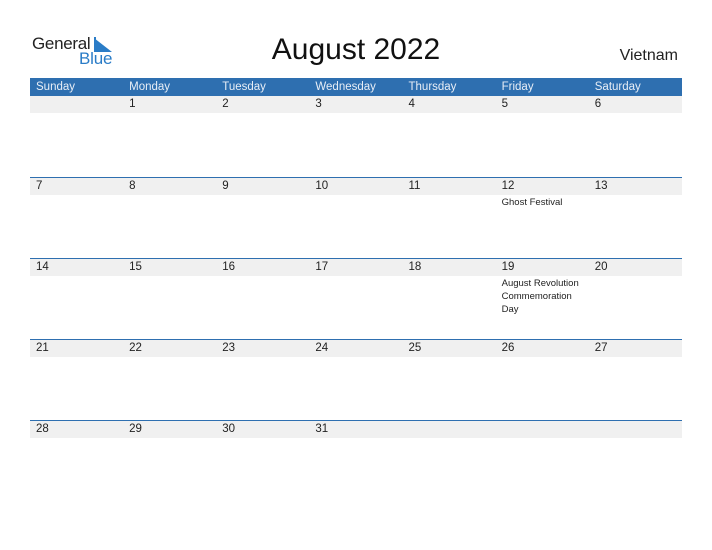 The image size is (712, 550). What do you see at coordinates (601, 186) in the screenshot?
I see `day-number: 13` at bounding box center [601, 186].